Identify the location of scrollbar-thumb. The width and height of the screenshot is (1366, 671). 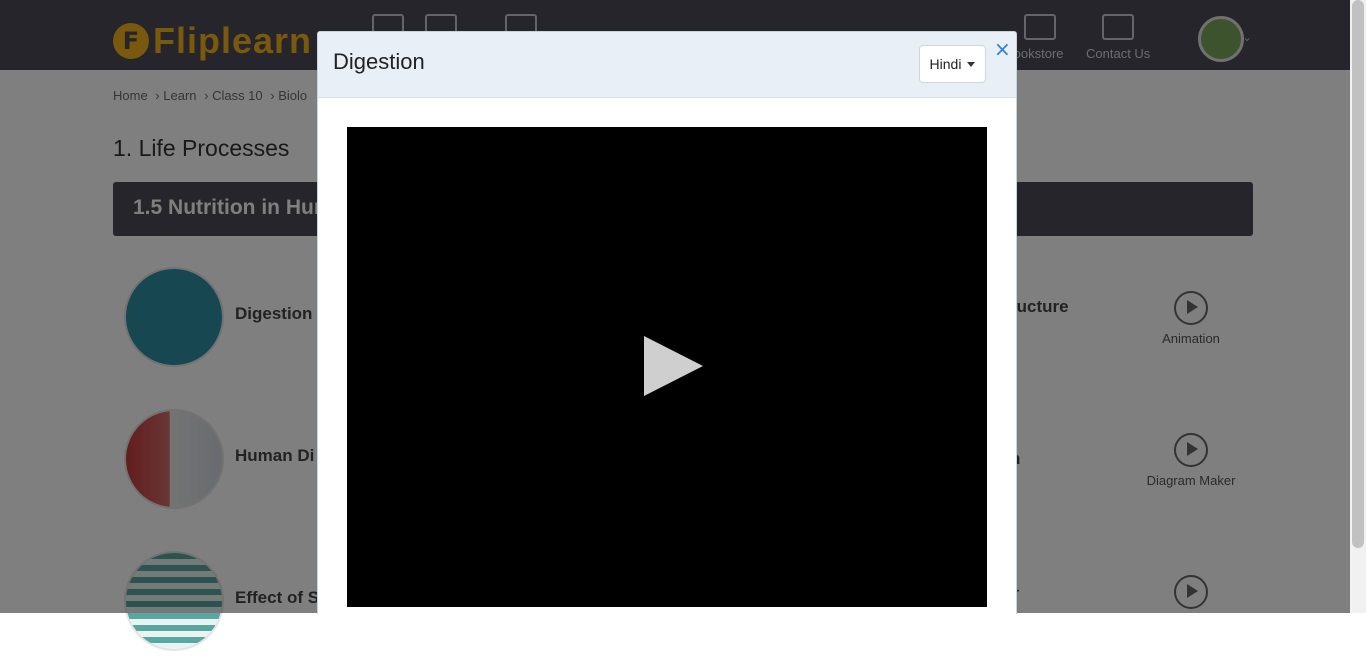
(1358, 274).